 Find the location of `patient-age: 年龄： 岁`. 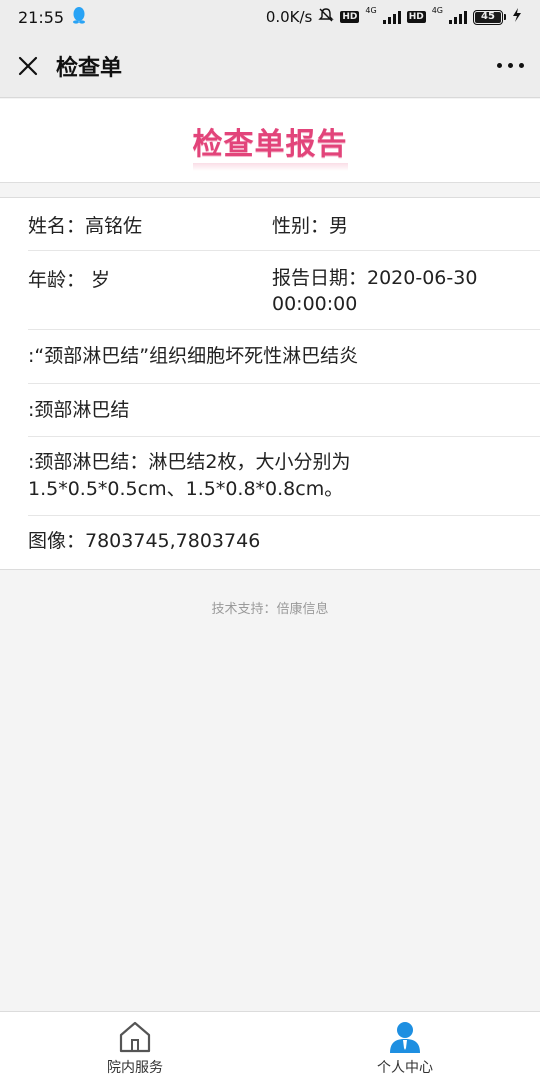

patient-age: 年龄： 岁 is located at coordinates (69, 280).